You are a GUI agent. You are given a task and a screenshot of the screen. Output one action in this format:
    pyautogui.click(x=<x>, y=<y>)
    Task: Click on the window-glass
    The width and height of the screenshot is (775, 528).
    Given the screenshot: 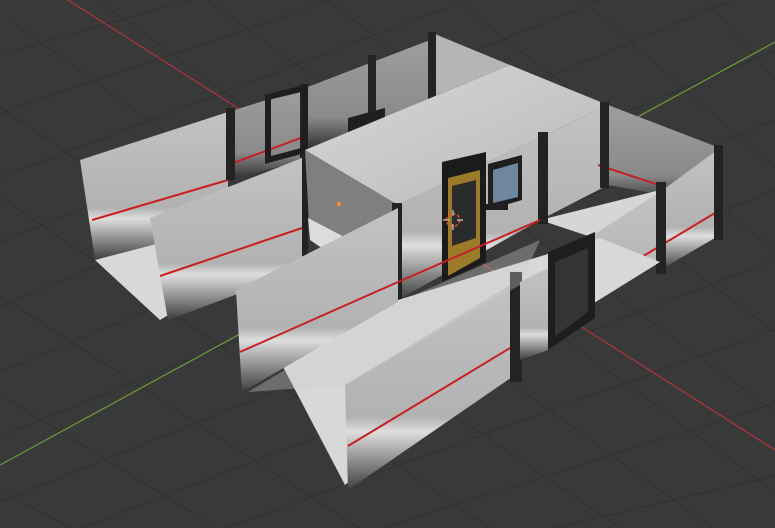 What is the action you would take?
    pyautogui.click(x=505, y=183)
    